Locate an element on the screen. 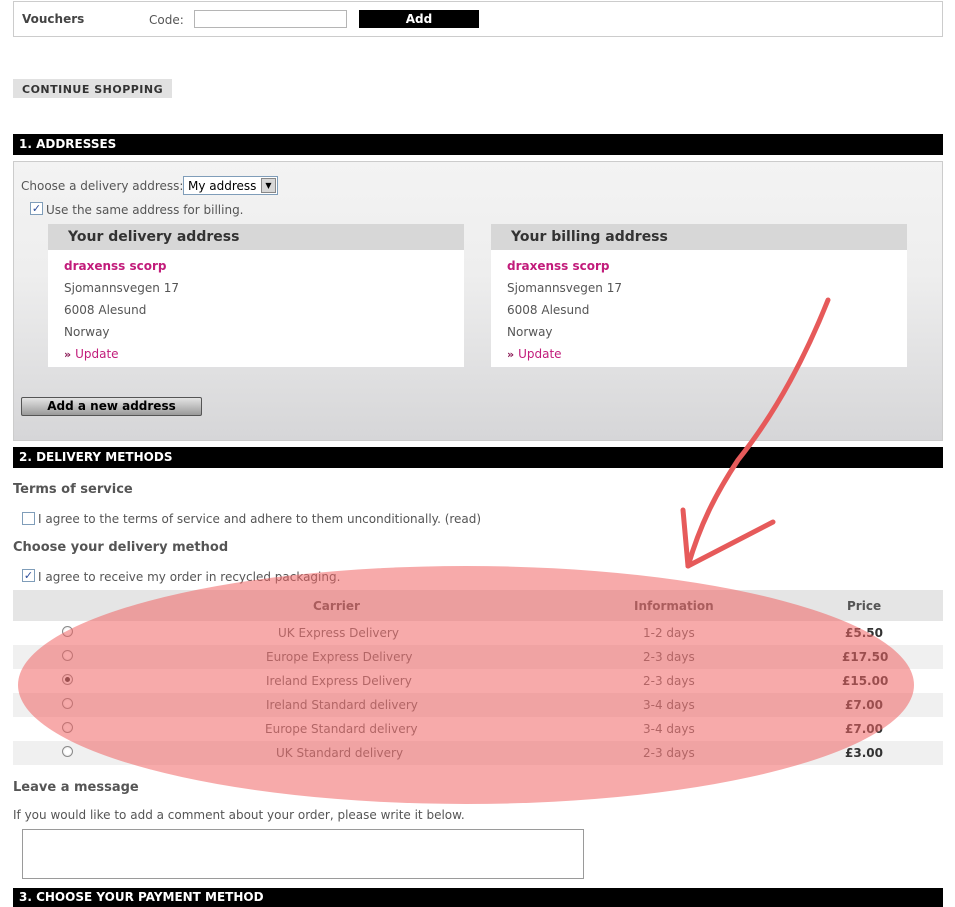  carrier-radio-selected is located at coordinates (67, 679).